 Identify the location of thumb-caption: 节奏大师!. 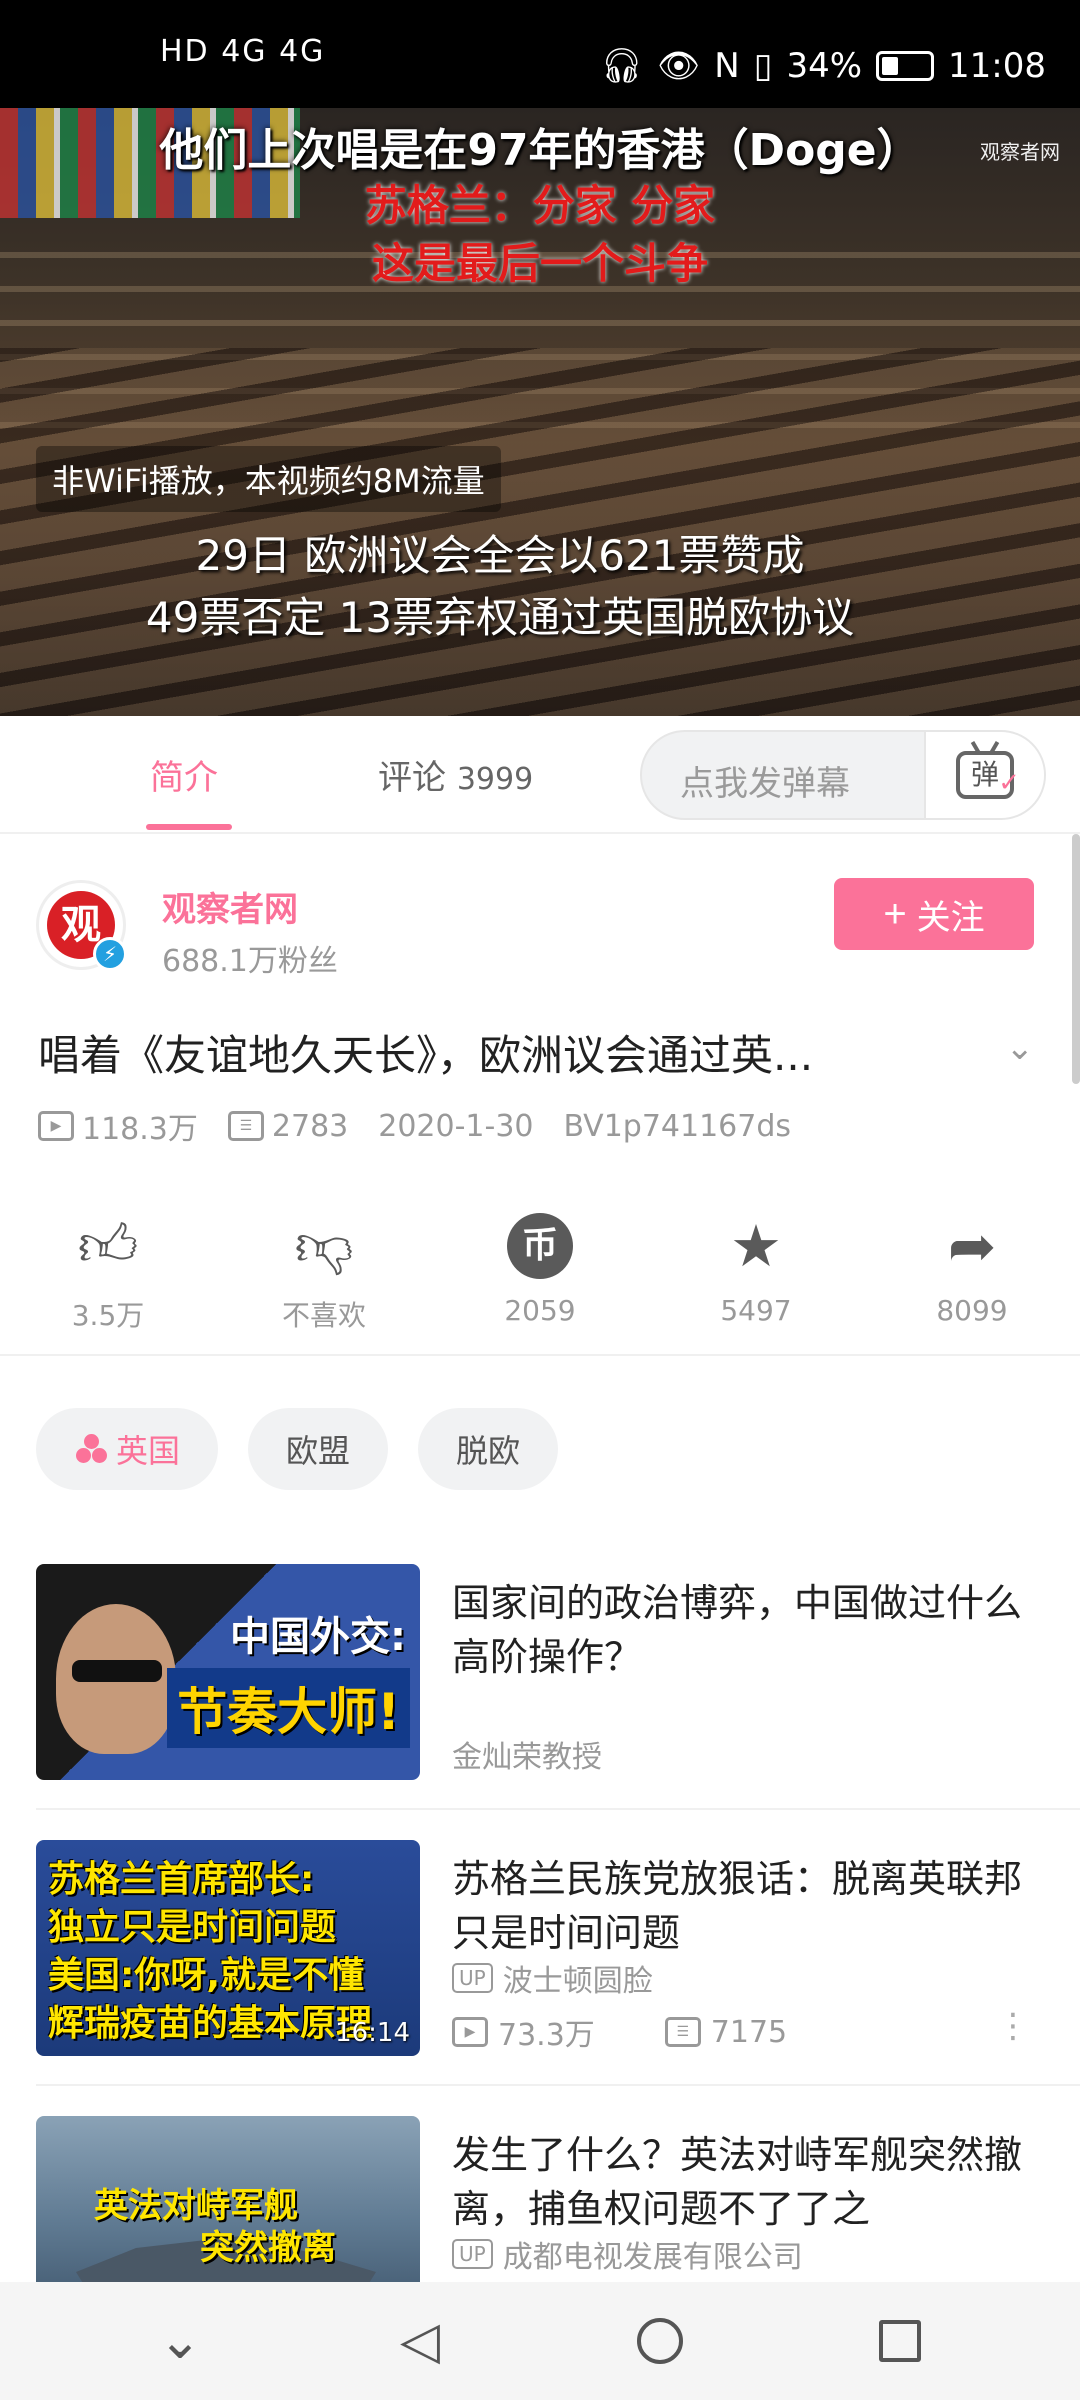
(288, 1708).